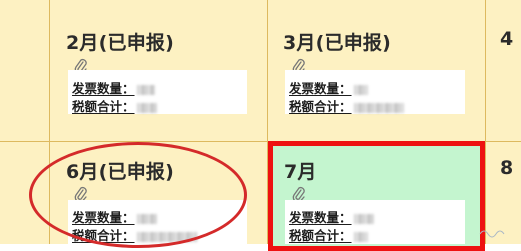 The image size is (521, 251). Describe the element at coordinates (507, 39) in the screenshot. I see `month-title-partial: 4` at that location.